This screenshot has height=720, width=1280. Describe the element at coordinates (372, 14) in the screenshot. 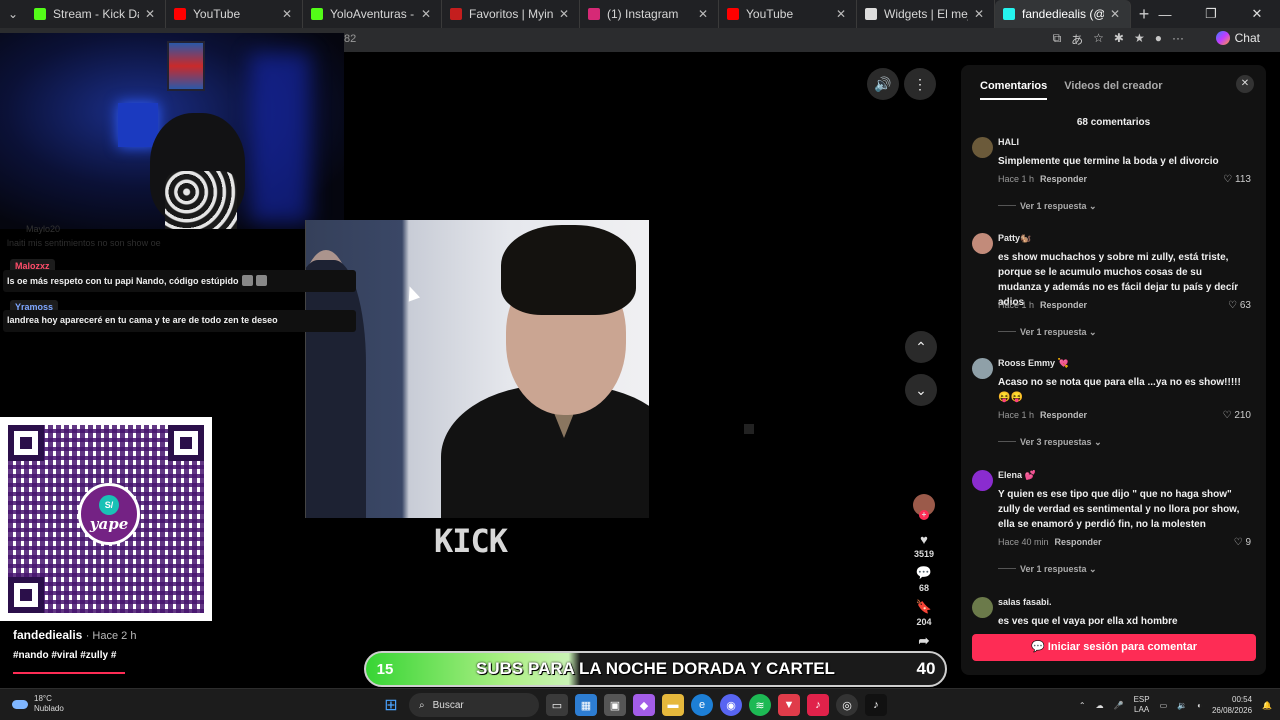

I see `browser-tab: YoloAventuras - Watch the ✕` at that location.